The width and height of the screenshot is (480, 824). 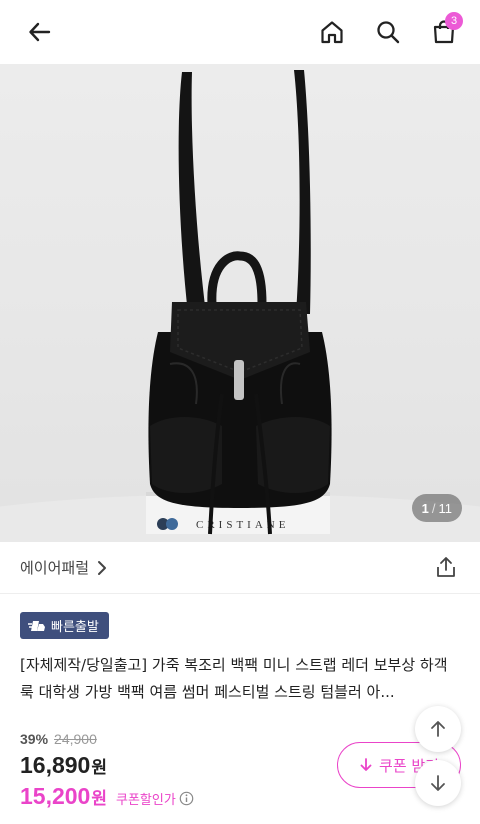 What do you see at coordinates (54, 567) in the screenshot?
I see `brand-link: 에이어패럴` at bounding box center [54, 567].